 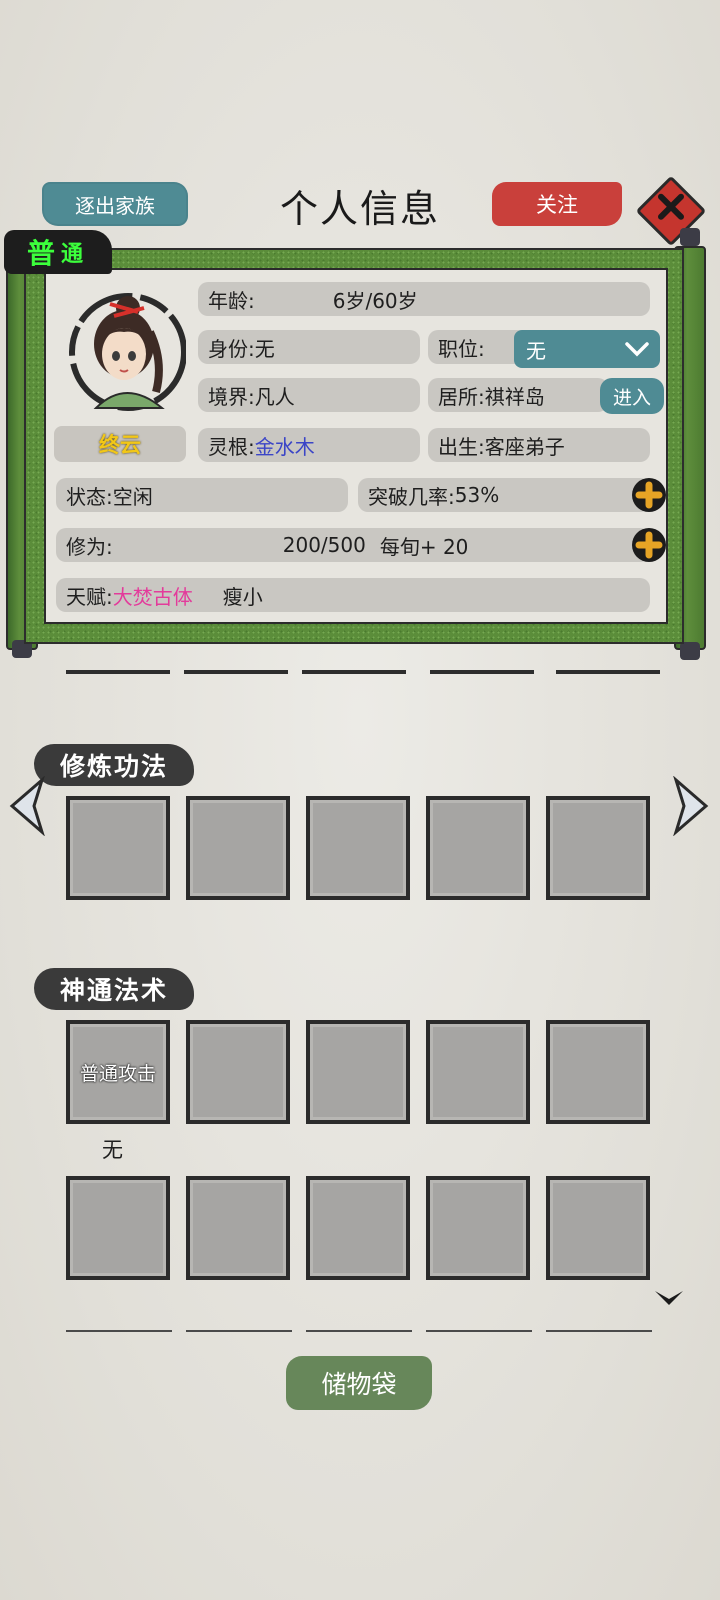 What do you see at coordinates (324, 545) in the screenshot?
I see `cultivation-value: 200/500` at bounding box center [324, 545].